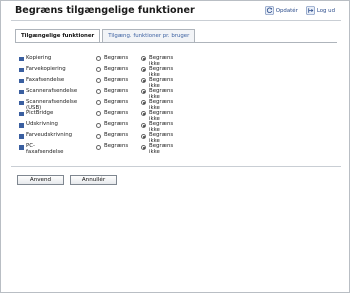  I want to click on tab-underline, so click(176, 42).